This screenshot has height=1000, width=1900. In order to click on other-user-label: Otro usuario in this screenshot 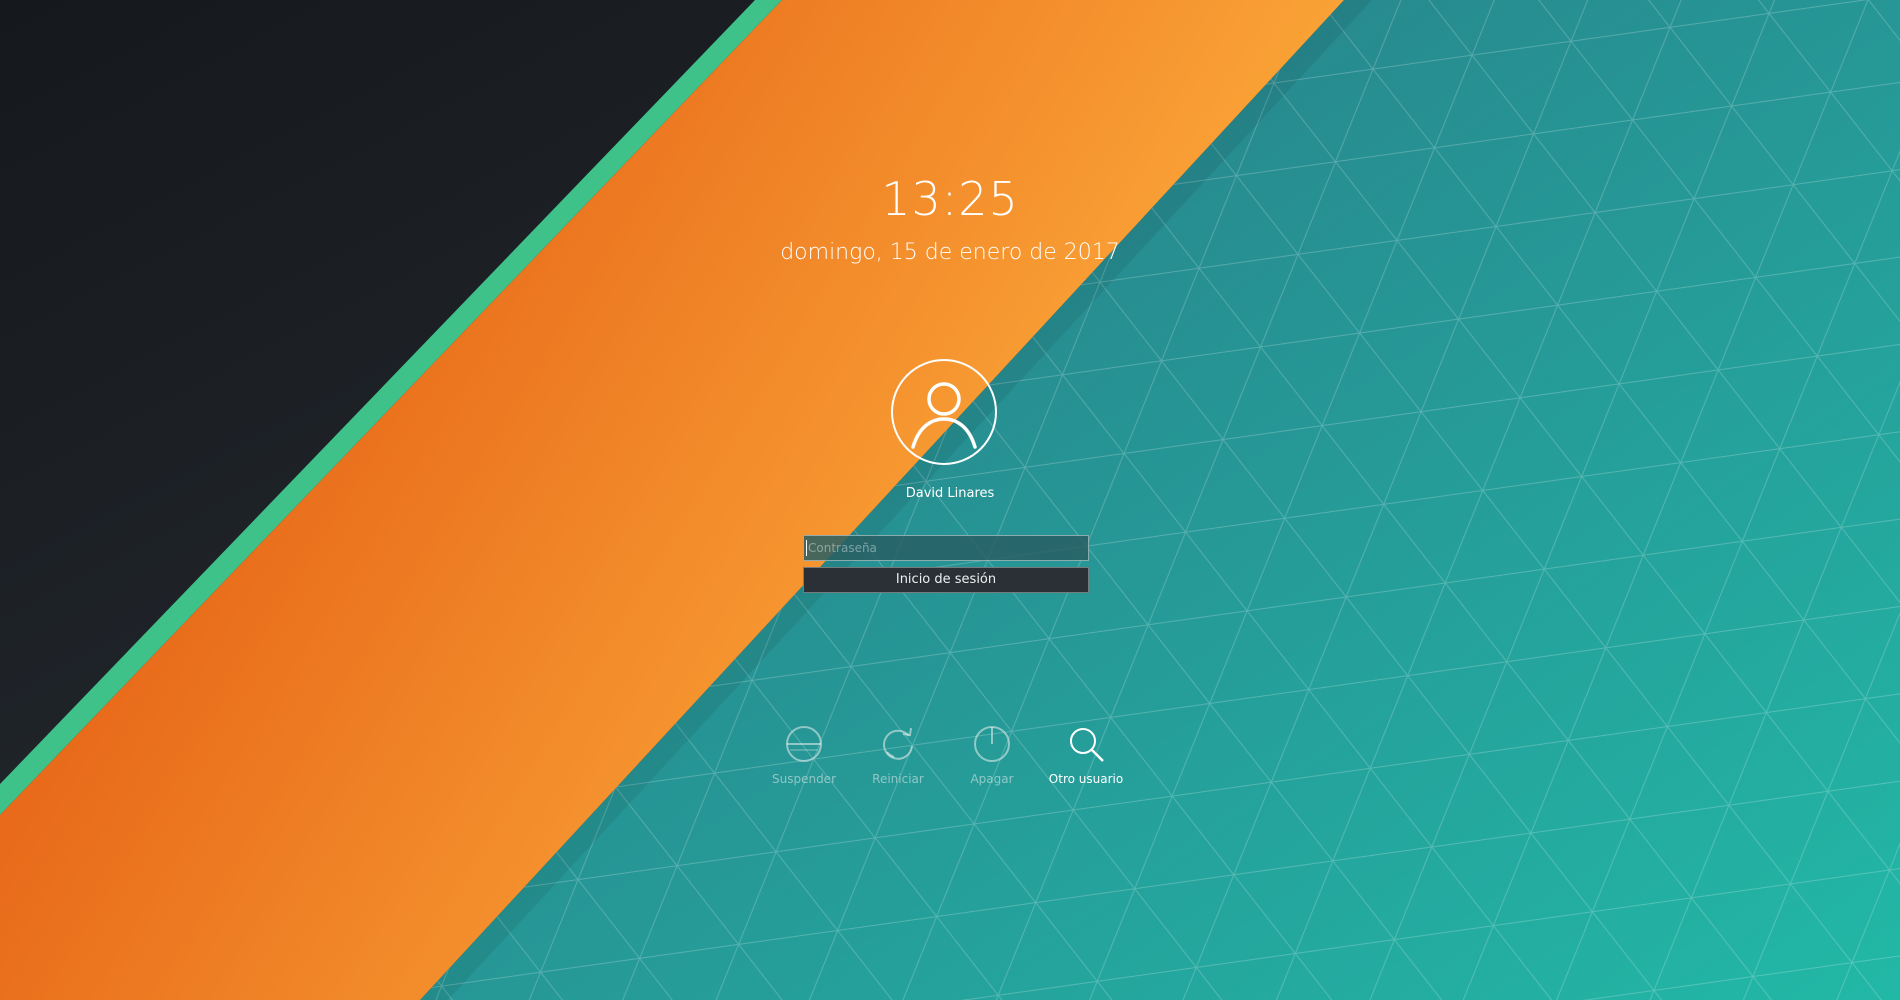, I will do `click(1086, 779)`.